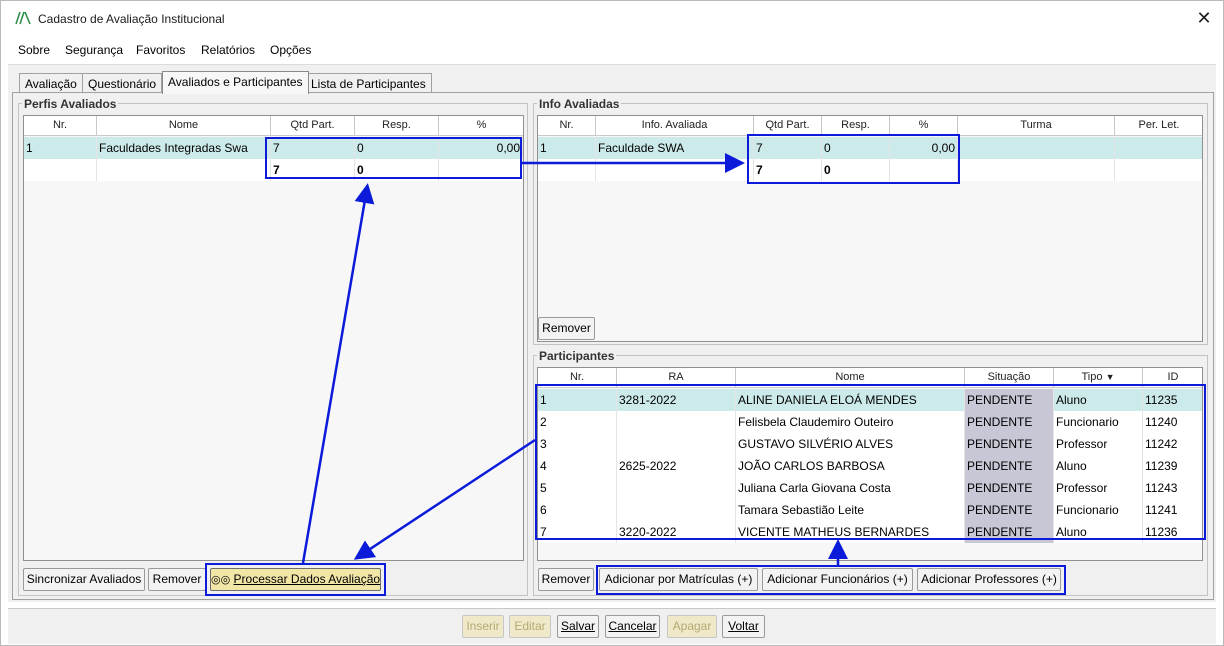  I want to click on processar-label: Processar Dados Avaliação, so click(307, 579).